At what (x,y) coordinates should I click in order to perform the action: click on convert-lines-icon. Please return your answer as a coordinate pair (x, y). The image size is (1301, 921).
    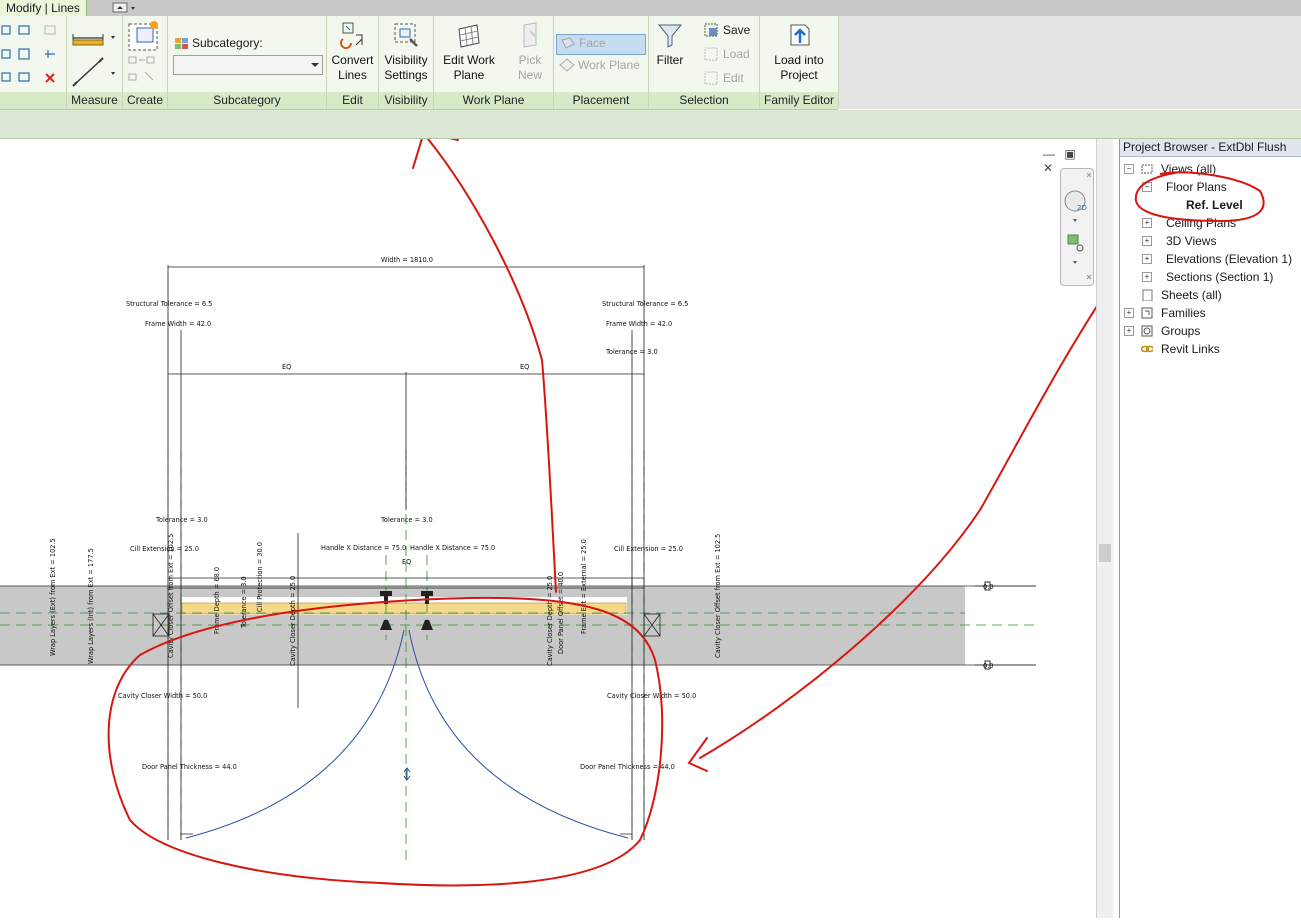
    Looking at the image, I should click on (350, 35).